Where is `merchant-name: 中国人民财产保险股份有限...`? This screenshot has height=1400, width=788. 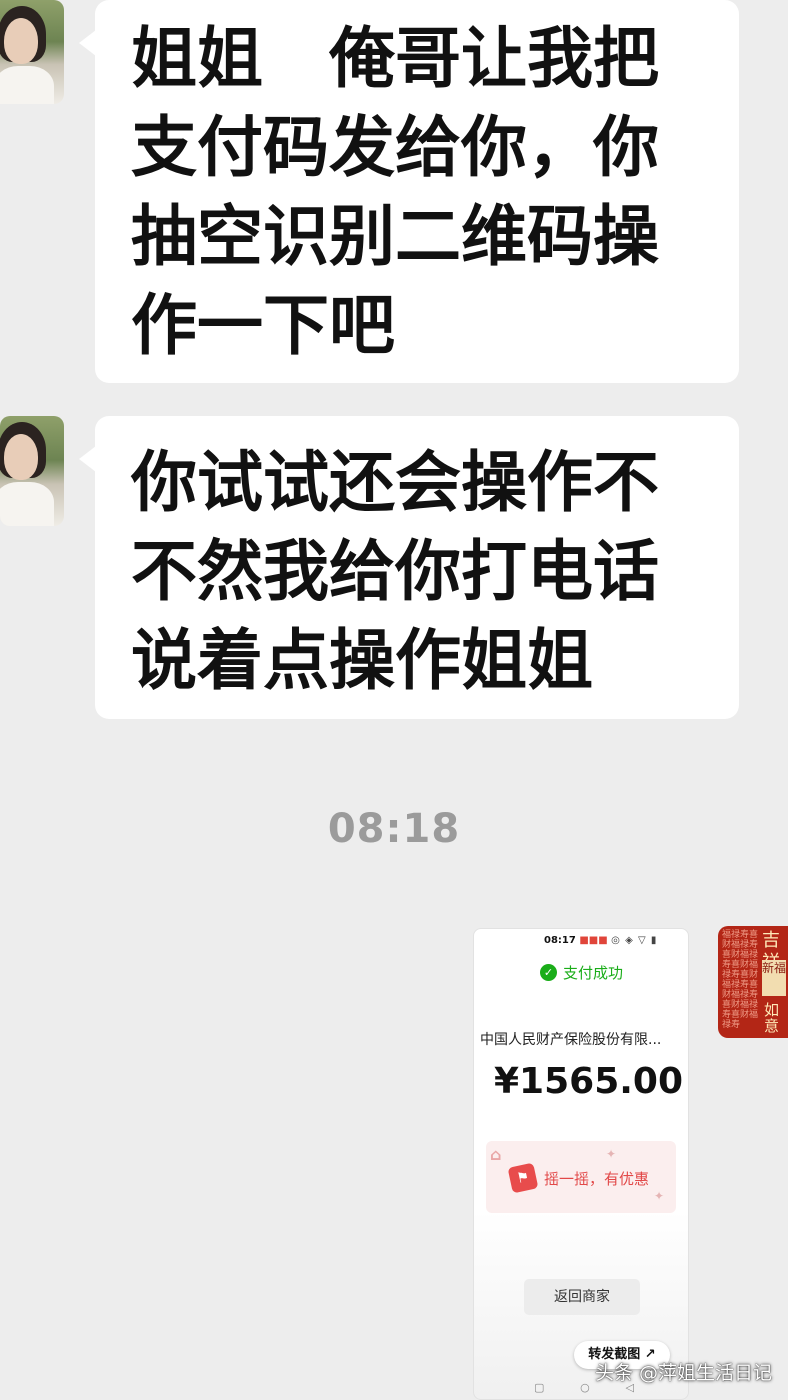
merchant-name: 中国人民财产保险股份有限... is located at coordinates (571, 1040).